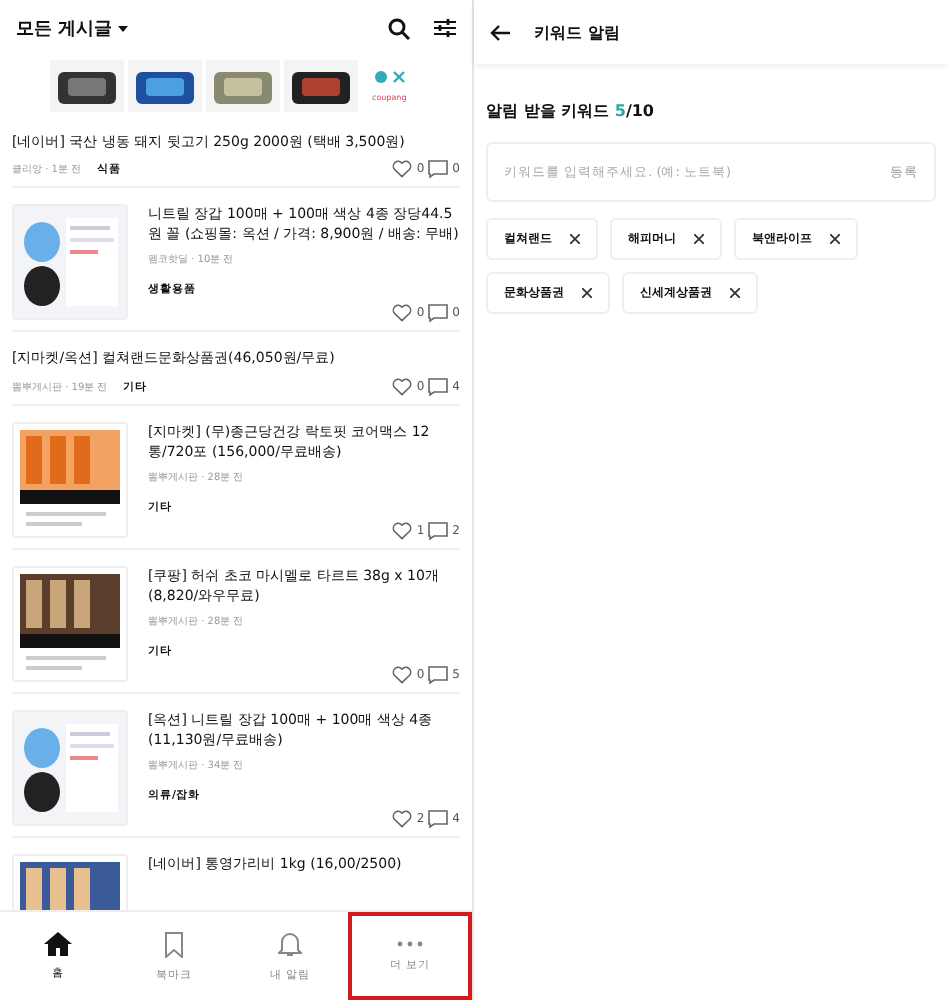  What do you see at coordinates (399, 28) in the screenshot?
I see `search-icon` at bounding box center [399, 28].